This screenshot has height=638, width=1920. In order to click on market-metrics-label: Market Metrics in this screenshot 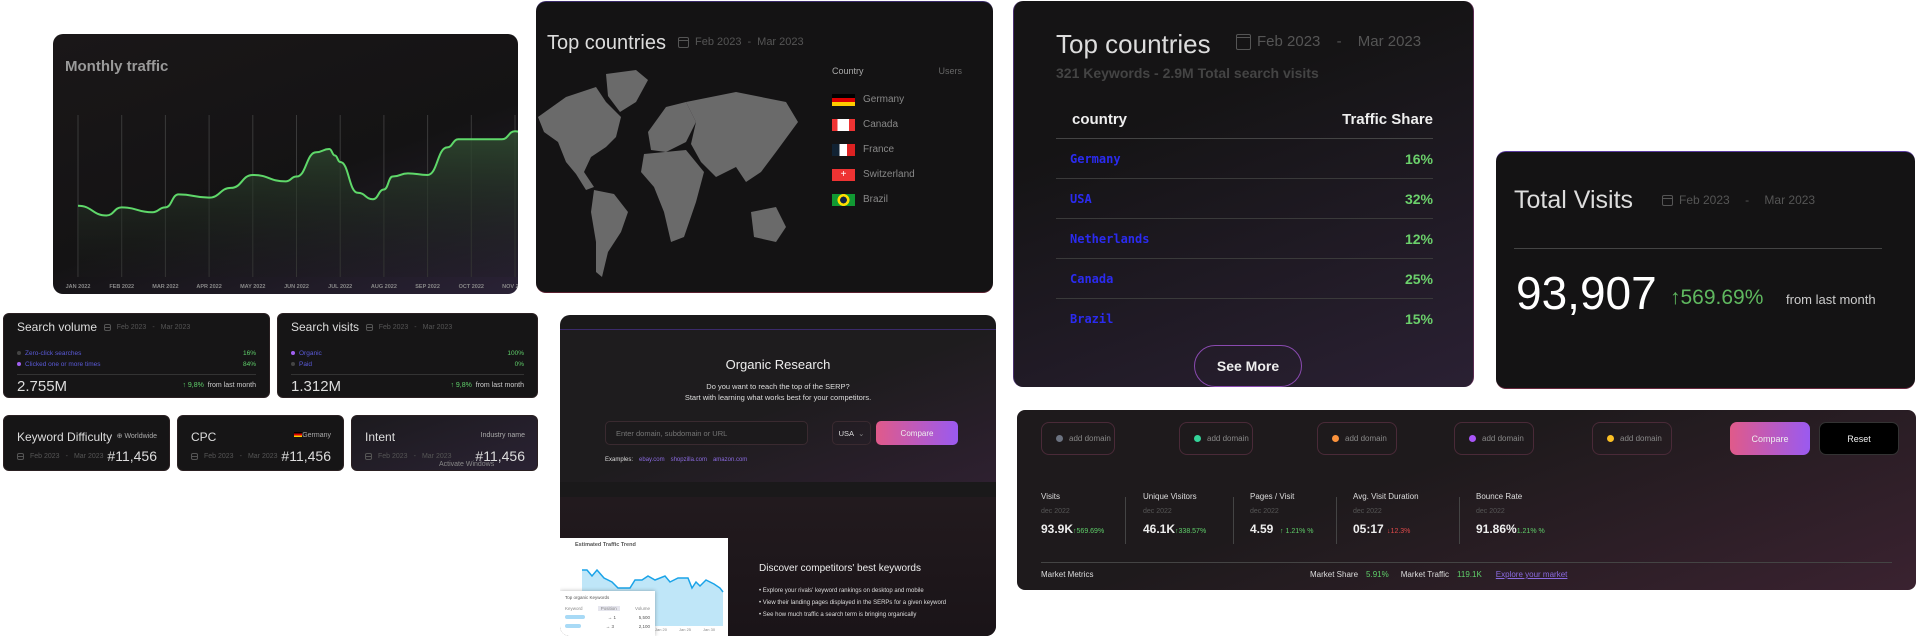, I will do `click(1067, 574)`.